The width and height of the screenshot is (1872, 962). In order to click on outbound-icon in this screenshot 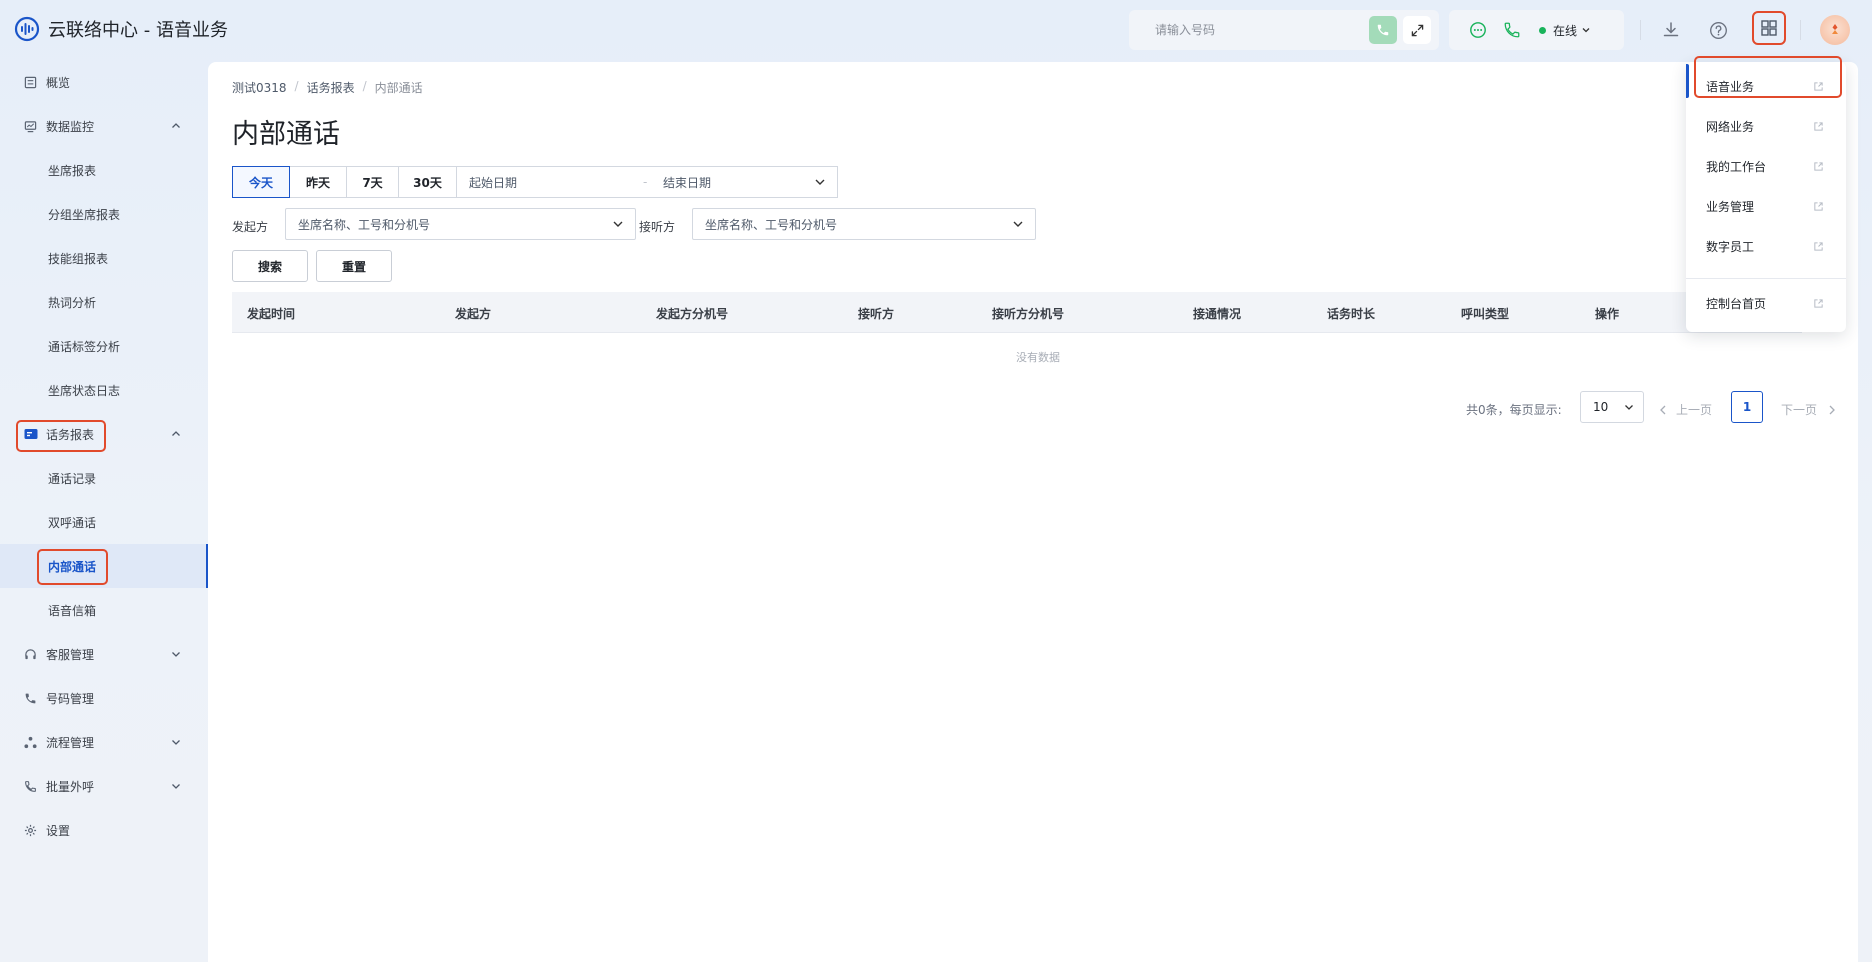, I will do `click(30, 786)`.